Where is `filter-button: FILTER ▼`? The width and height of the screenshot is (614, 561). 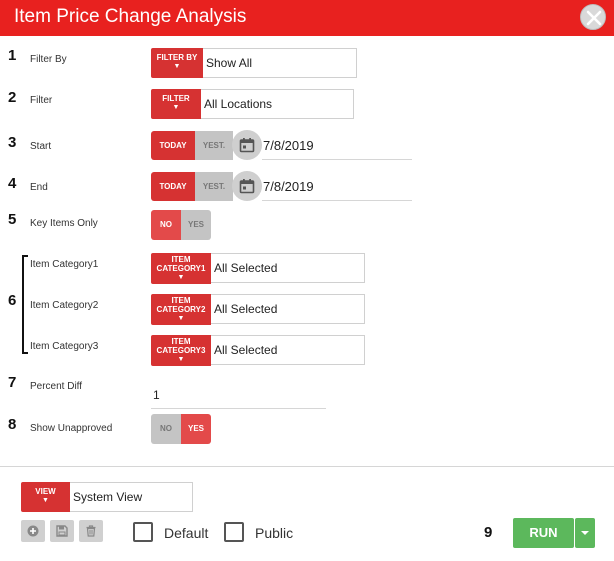
filter-button: FILTER ▼ is located at coordinates (176, 104).